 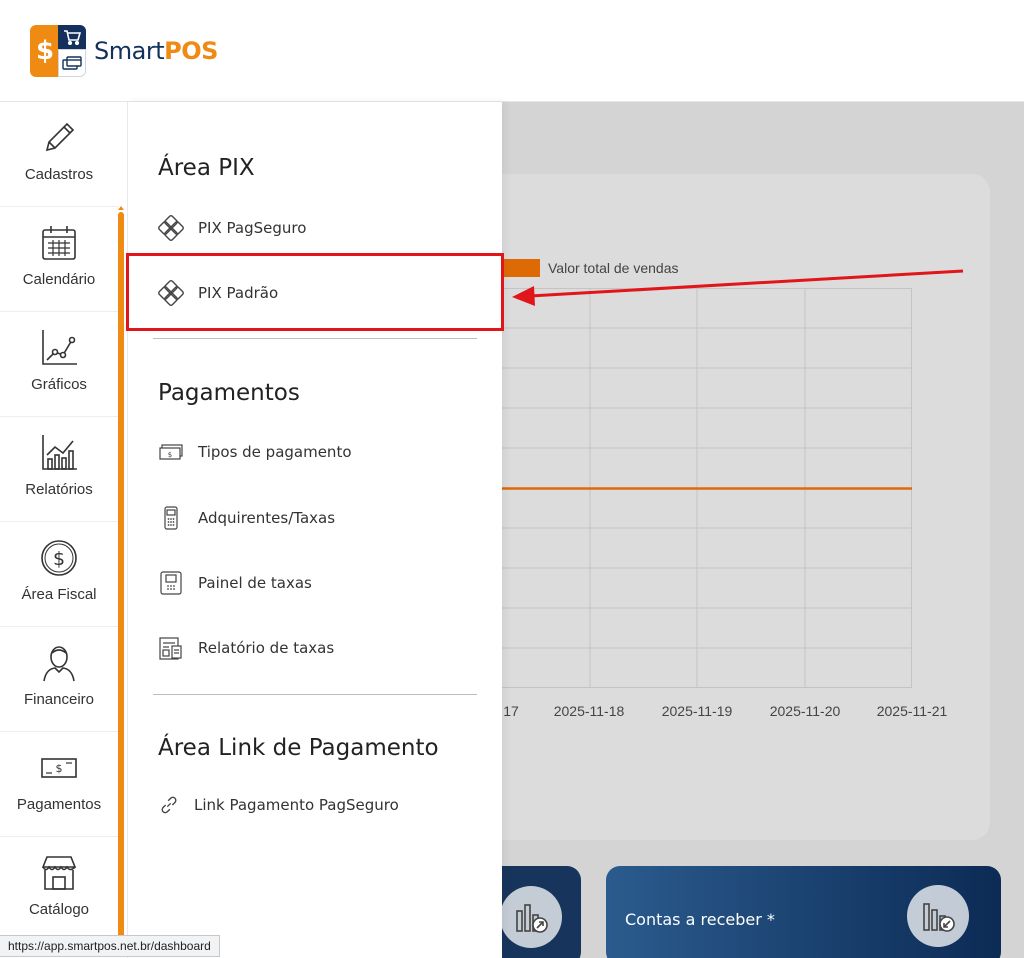 What do you see at coordinates (171, 583) in the screenshot?
I see `pos-machine-icon` at bounding box center [171, 583].